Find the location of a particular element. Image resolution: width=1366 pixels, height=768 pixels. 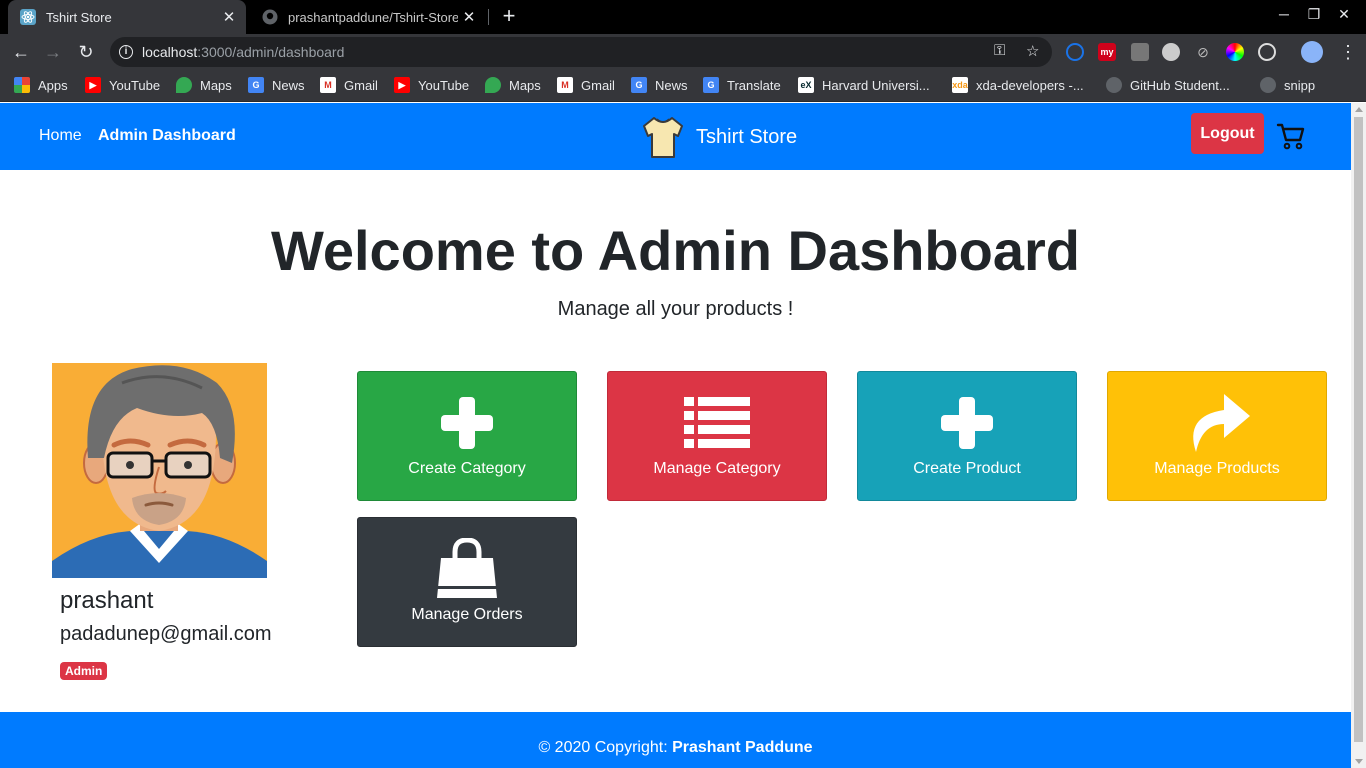

page-scrollbar is located at coordinates (1358, 435).